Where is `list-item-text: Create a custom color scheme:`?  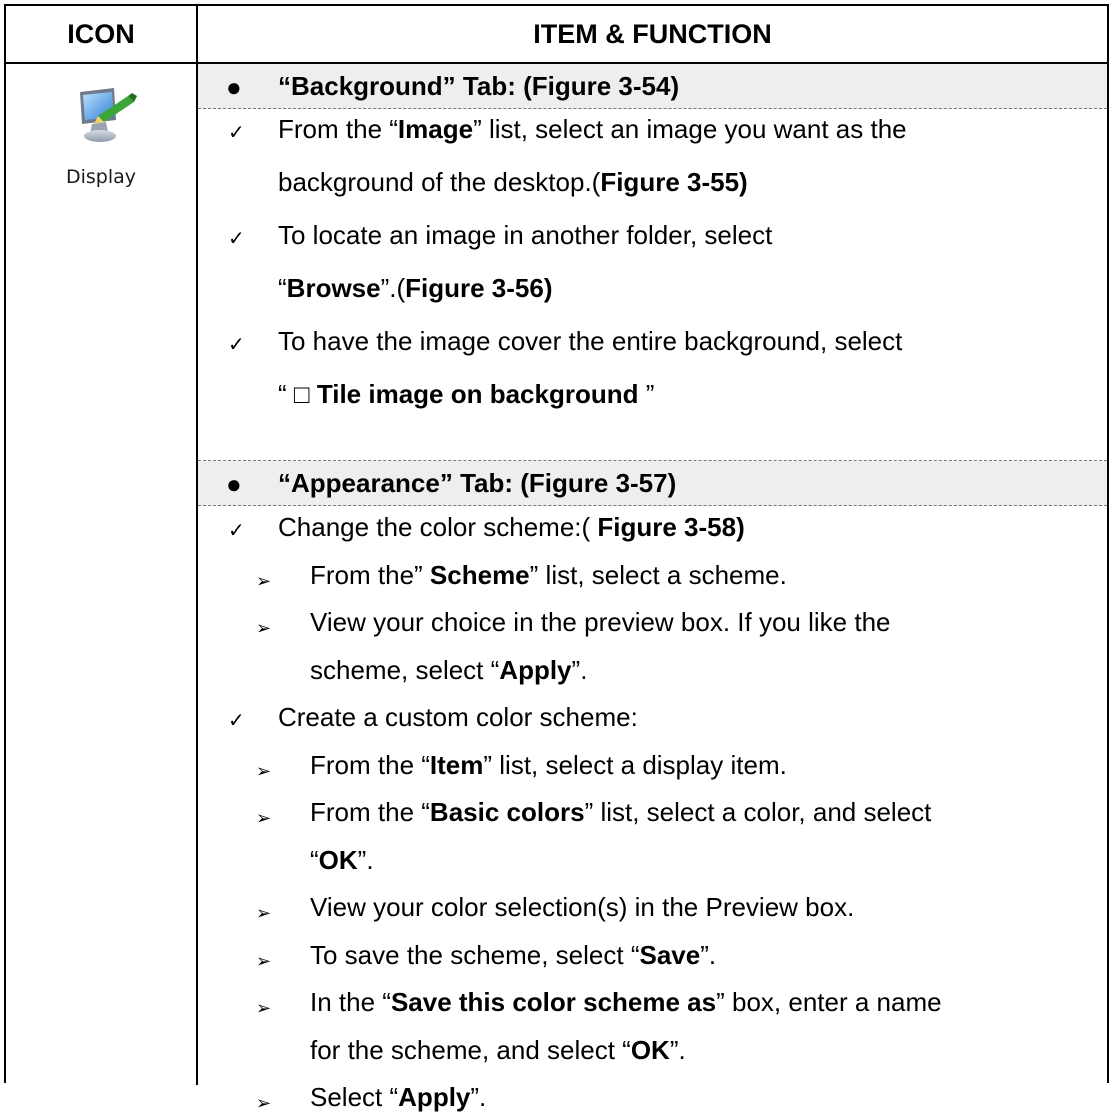 list-item-text: Create a custom color scheme: is located at coordinates (458, 717).